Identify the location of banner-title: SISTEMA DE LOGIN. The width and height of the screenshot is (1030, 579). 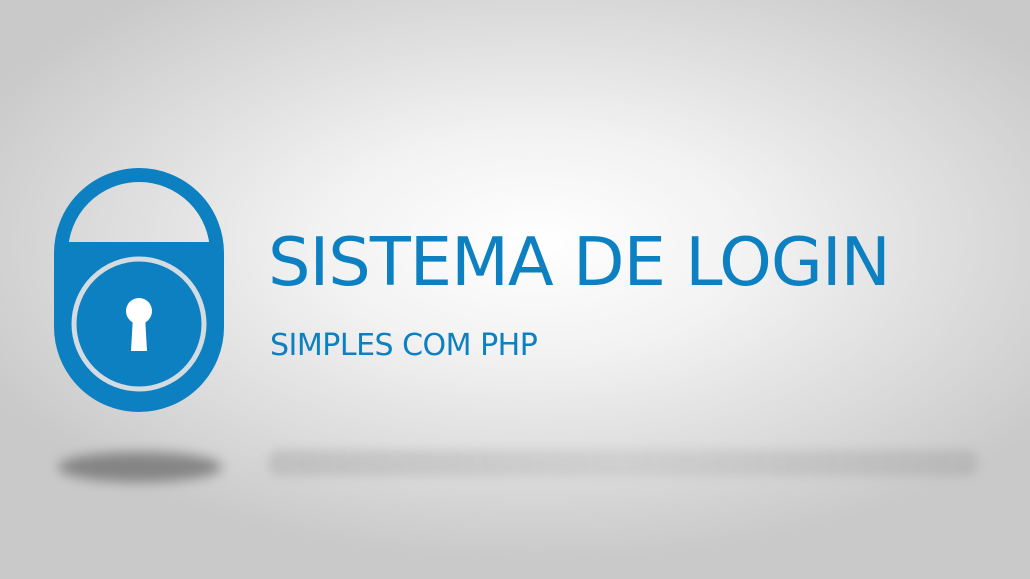
(579, 262).